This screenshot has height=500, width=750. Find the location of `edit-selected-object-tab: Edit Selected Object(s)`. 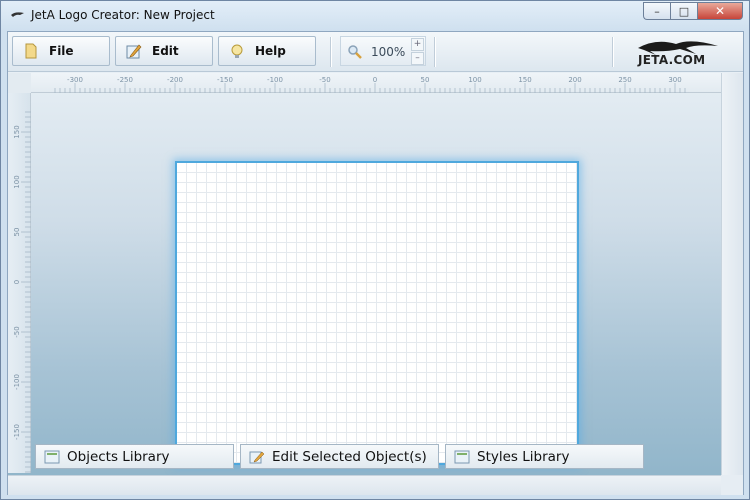

edit-selected-object-tab: Edit Selected Object(s) is located at coordinates (339, 456).